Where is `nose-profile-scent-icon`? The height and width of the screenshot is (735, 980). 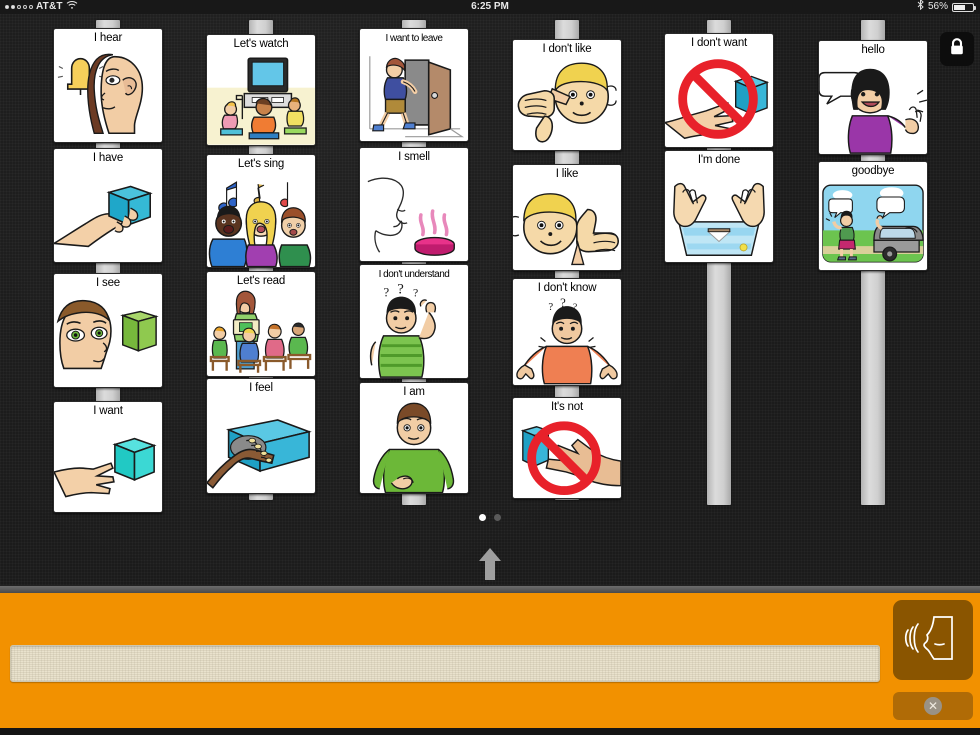
nose-profile-scent-icon is located at coordinates (414, 213).